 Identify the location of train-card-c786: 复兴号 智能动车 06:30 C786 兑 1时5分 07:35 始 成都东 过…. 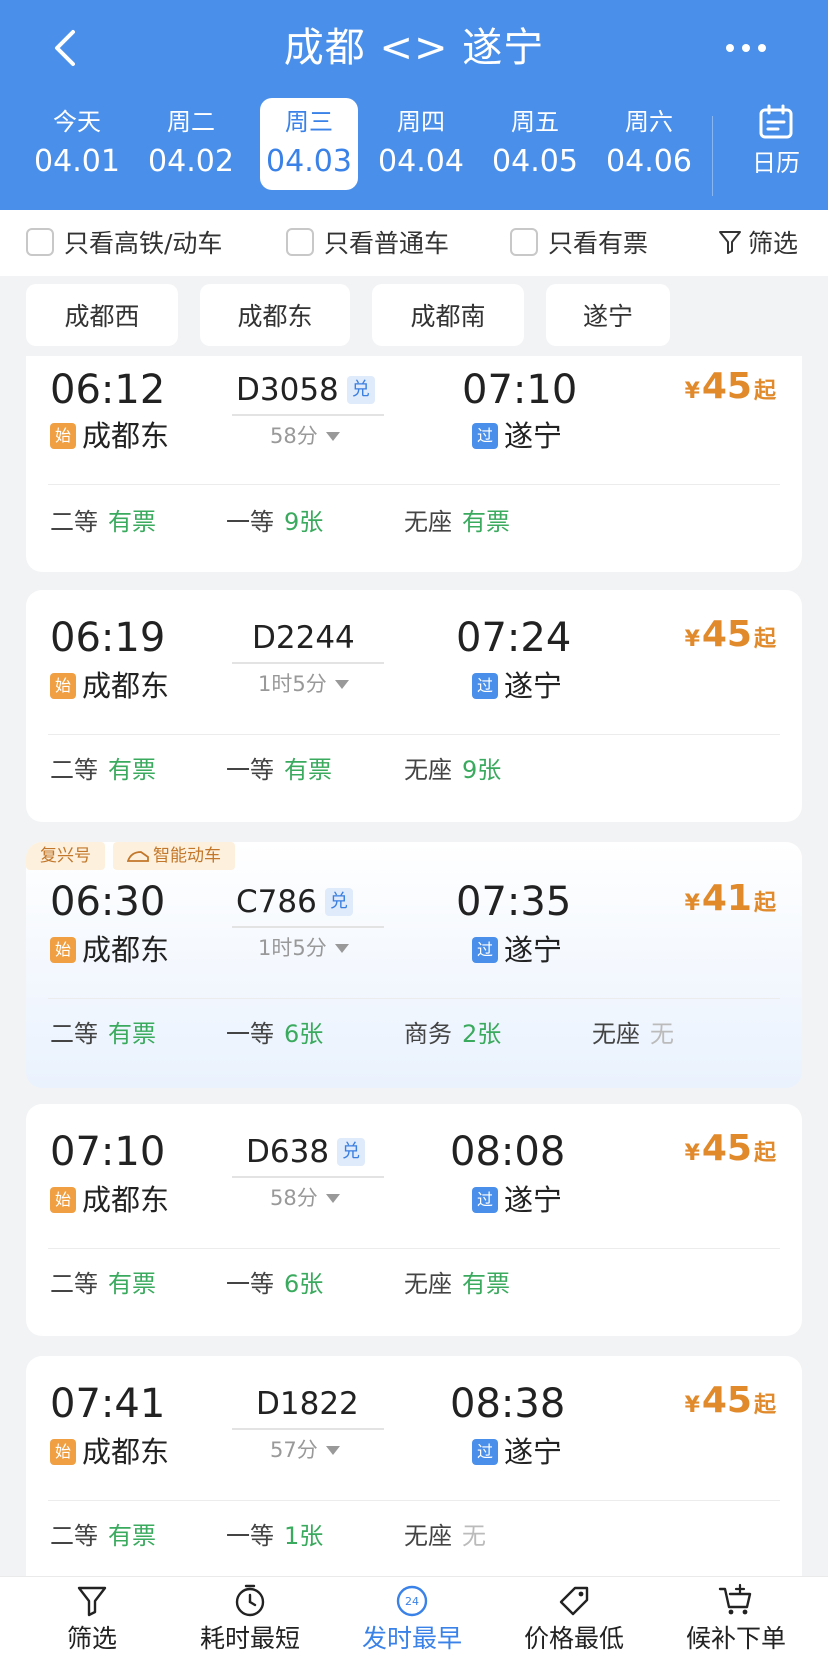
(414, 965).